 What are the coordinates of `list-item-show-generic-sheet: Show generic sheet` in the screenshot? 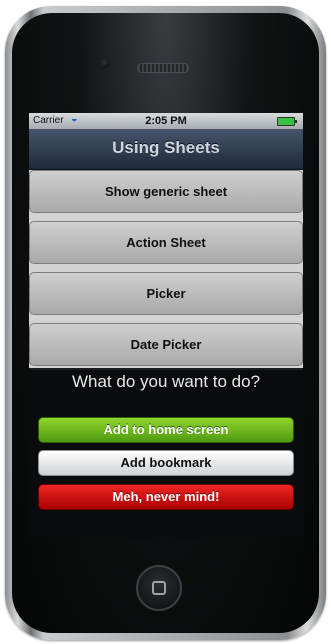 It's located at (166, 191).